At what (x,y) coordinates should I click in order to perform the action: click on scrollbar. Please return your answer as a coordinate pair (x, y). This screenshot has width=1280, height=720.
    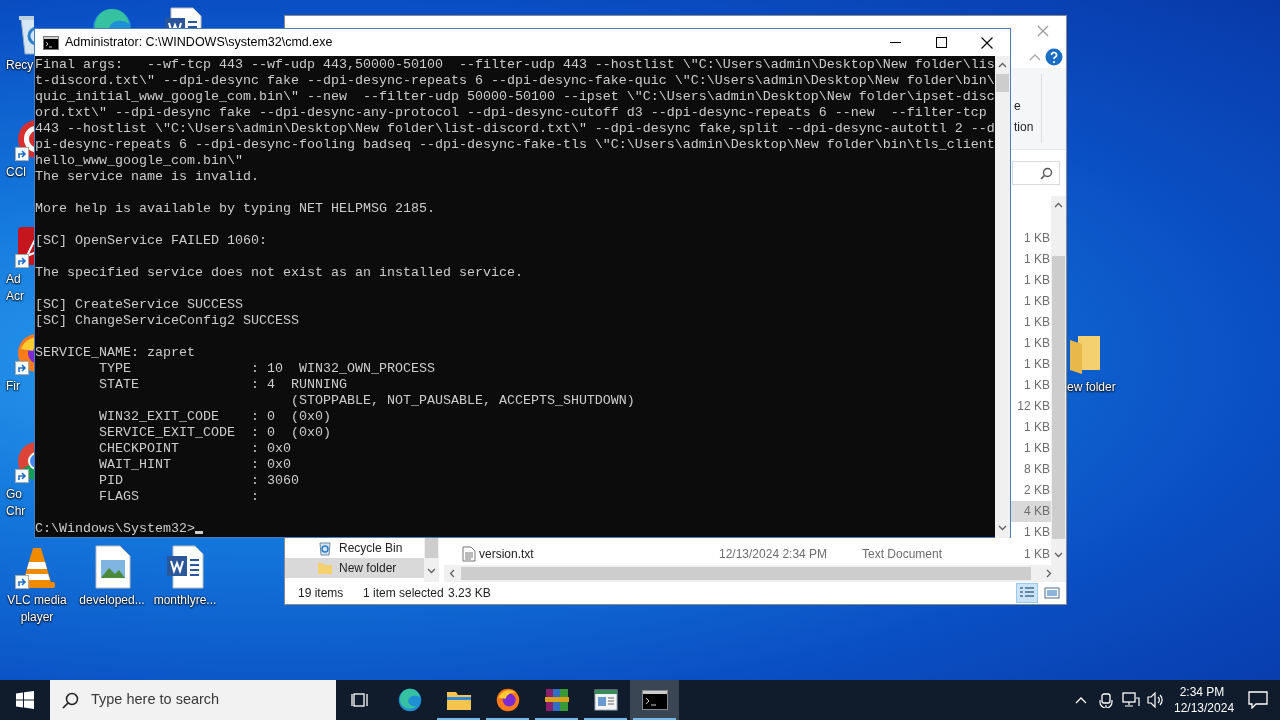
    Looking at the image, I should click on (431, 560).